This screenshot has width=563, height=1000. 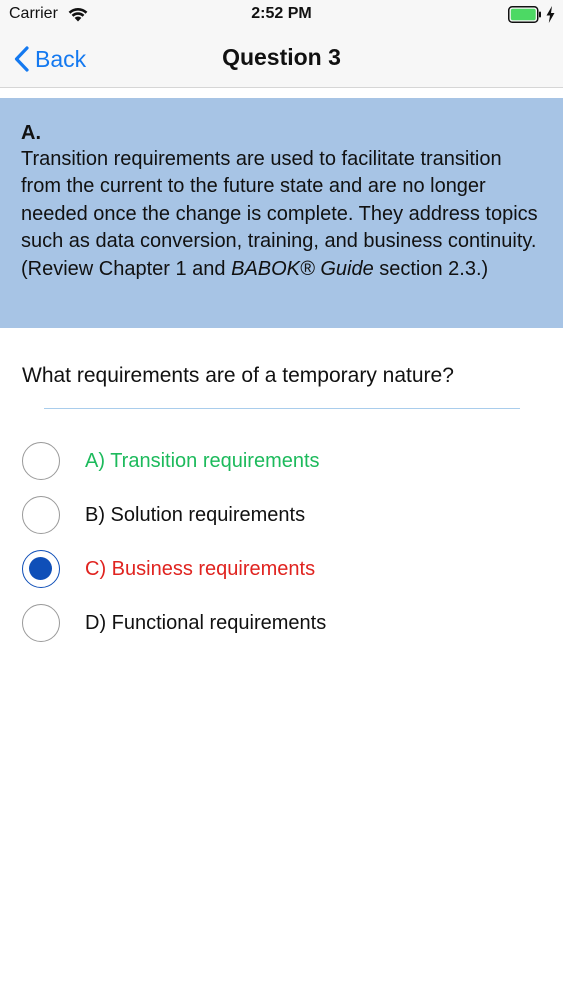 I want to click on page-title: Question 3, so click(x=281, y=57).